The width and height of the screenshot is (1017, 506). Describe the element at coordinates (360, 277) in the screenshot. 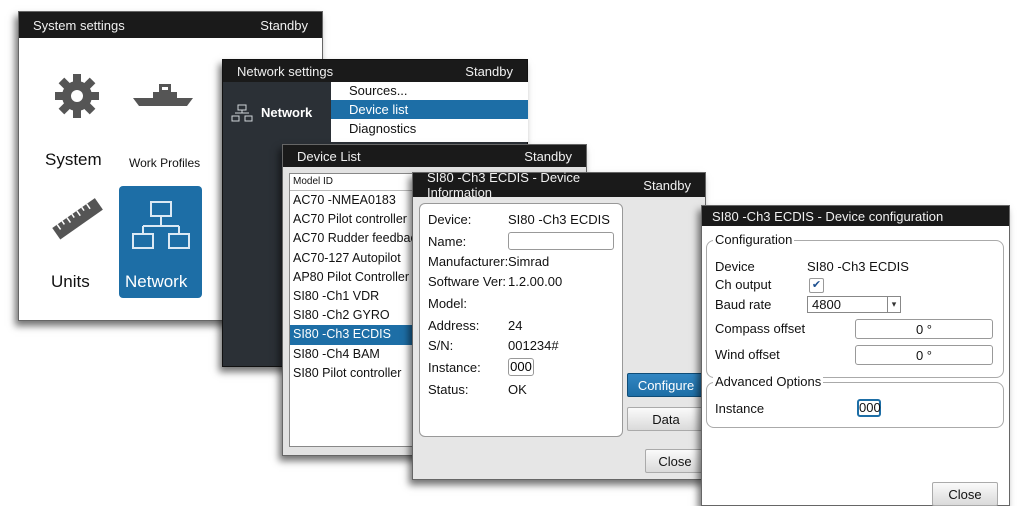

I see `device-list-row: AP80 Pilot Controller` at that location.